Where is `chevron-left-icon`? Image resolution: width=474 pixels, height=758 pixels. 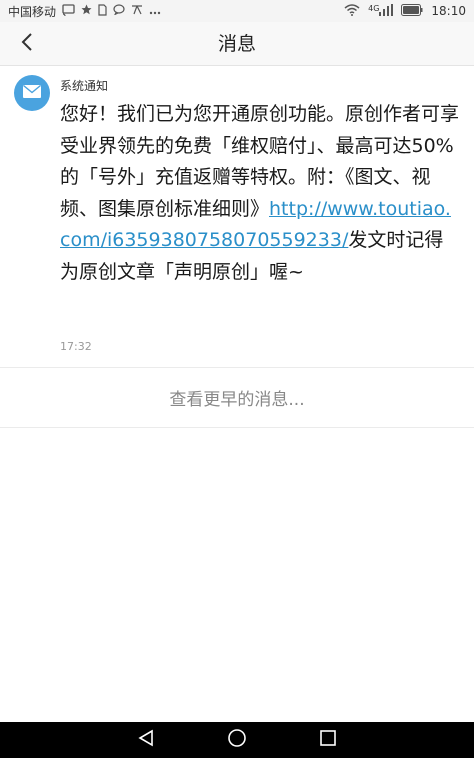 chevron-left-icon is located at coordinates (27, 44).